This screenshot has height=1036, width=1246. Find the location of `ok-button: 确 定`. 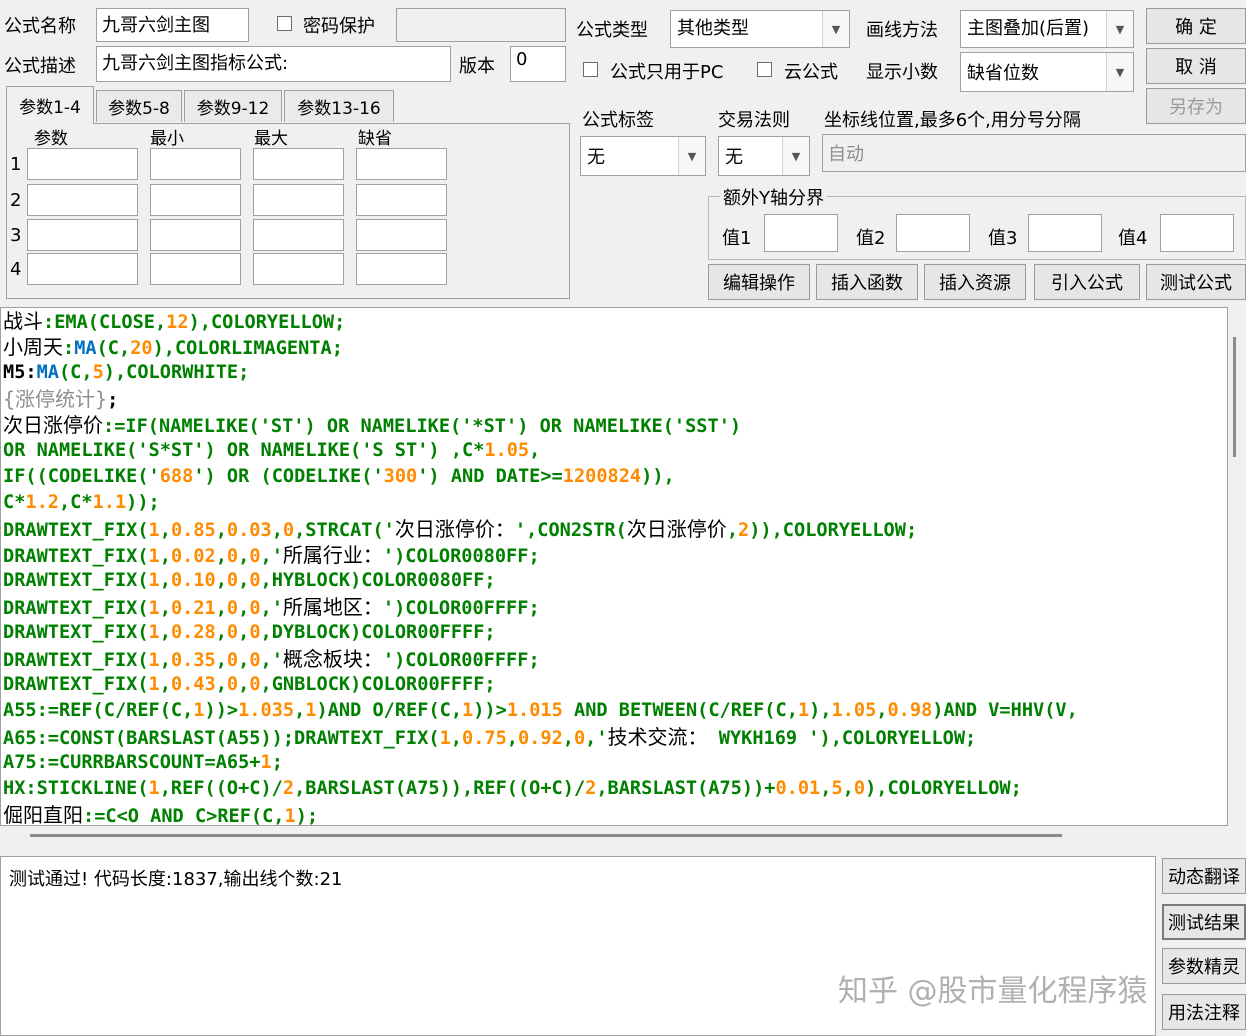

ok-button: 确 定 is located at coordinates (1196, 26).